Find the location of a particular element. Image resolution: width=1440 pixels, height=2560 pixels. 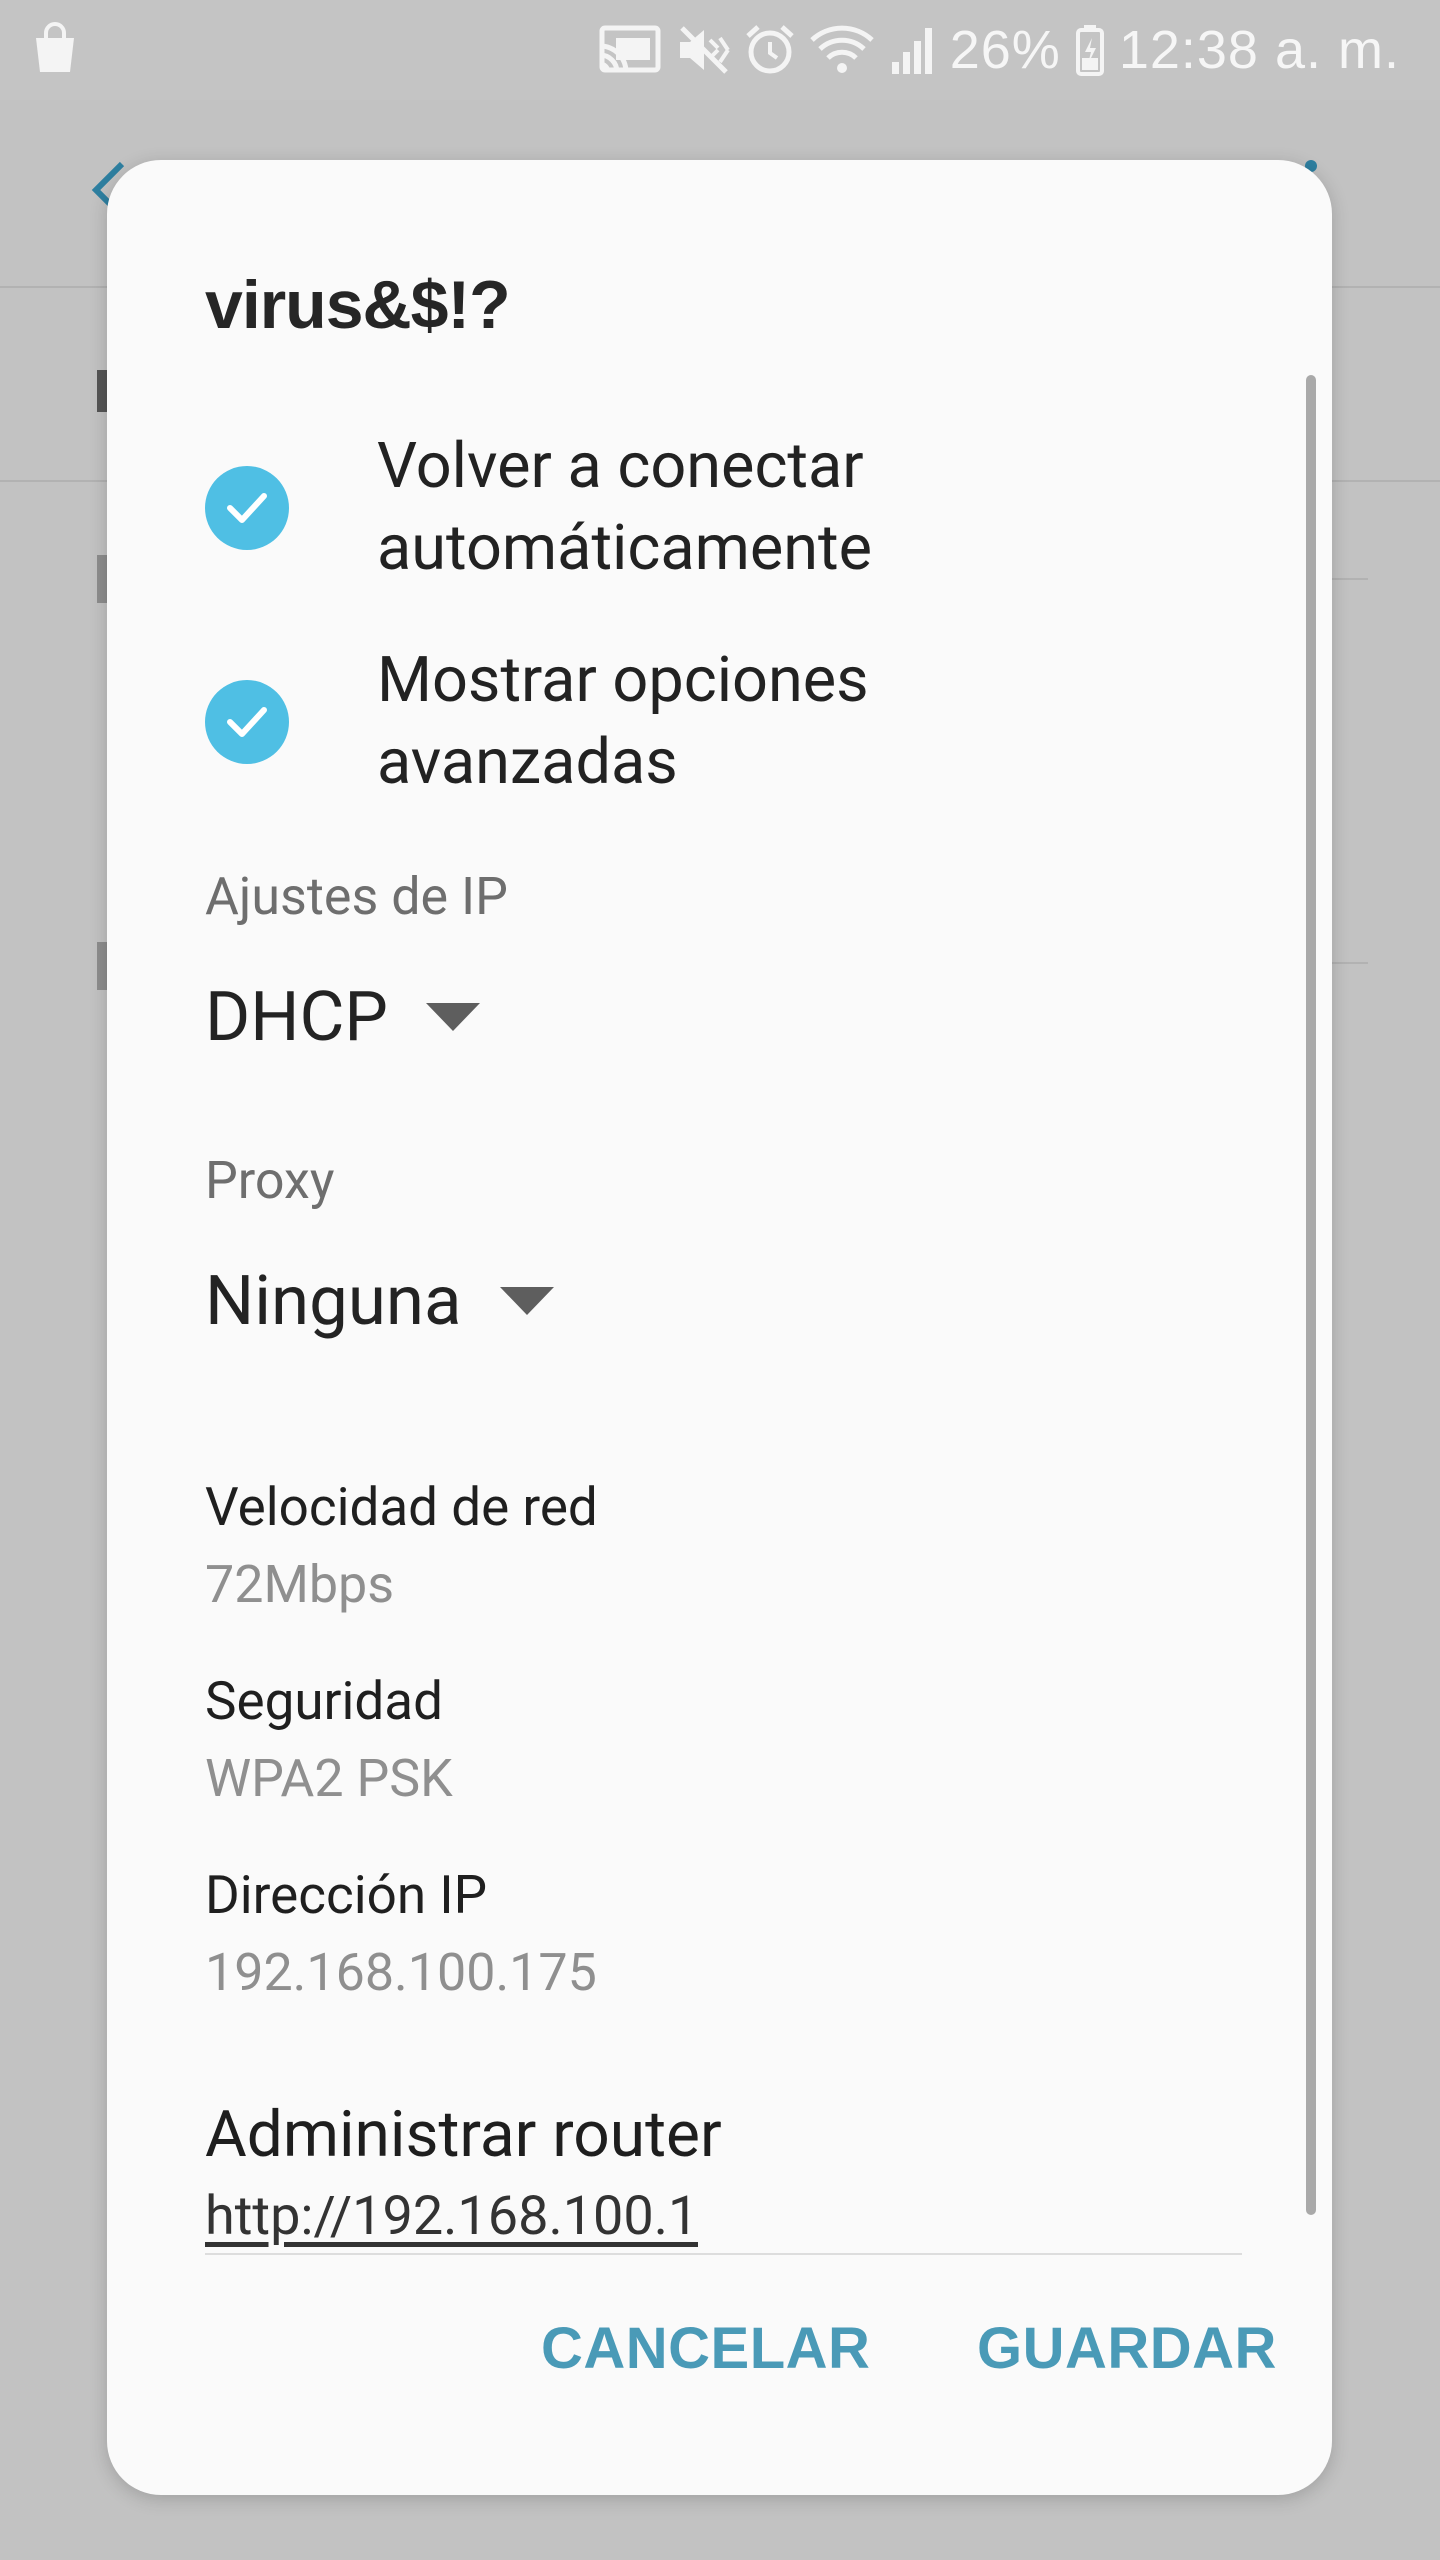

auto-reconnect-label: Volver a conectar automáticamente is located at coordinates (624, 508).